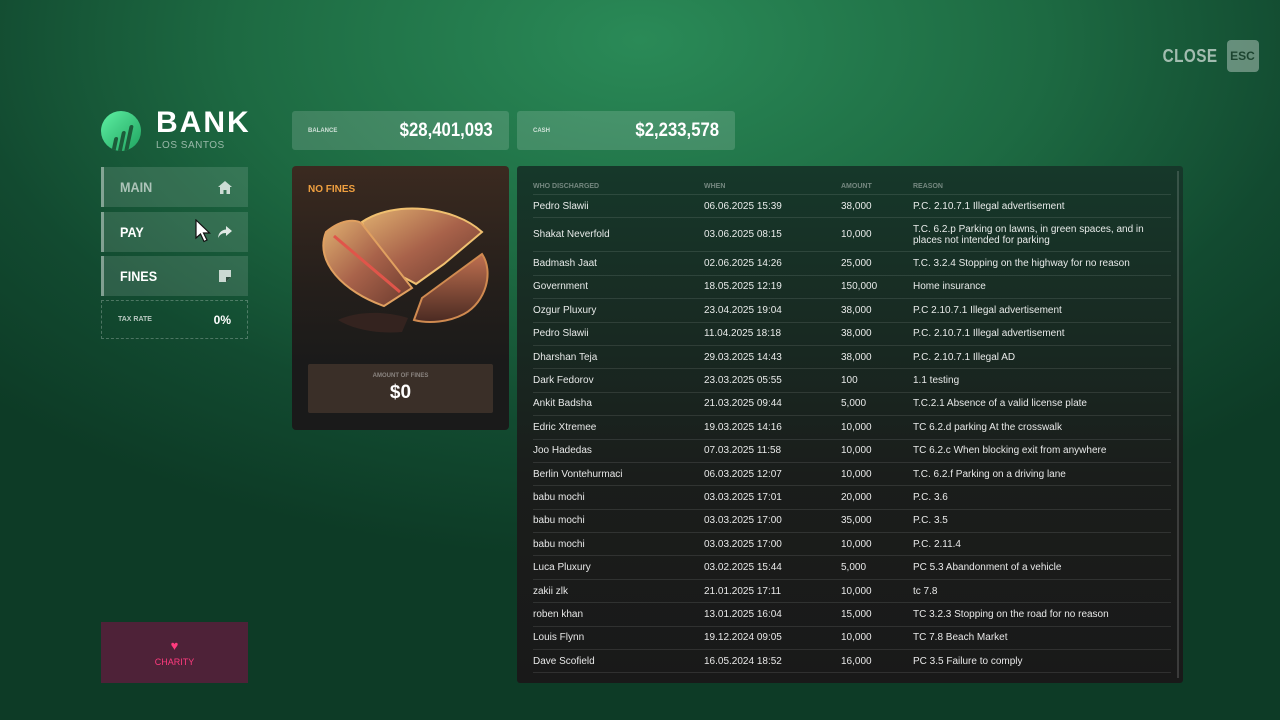 This screenshot has height=720, width=1280. Describe the element at coordinates (772, 357) in the screenshot. I see `cell-when: 29.03.2025 14:43` at that location.